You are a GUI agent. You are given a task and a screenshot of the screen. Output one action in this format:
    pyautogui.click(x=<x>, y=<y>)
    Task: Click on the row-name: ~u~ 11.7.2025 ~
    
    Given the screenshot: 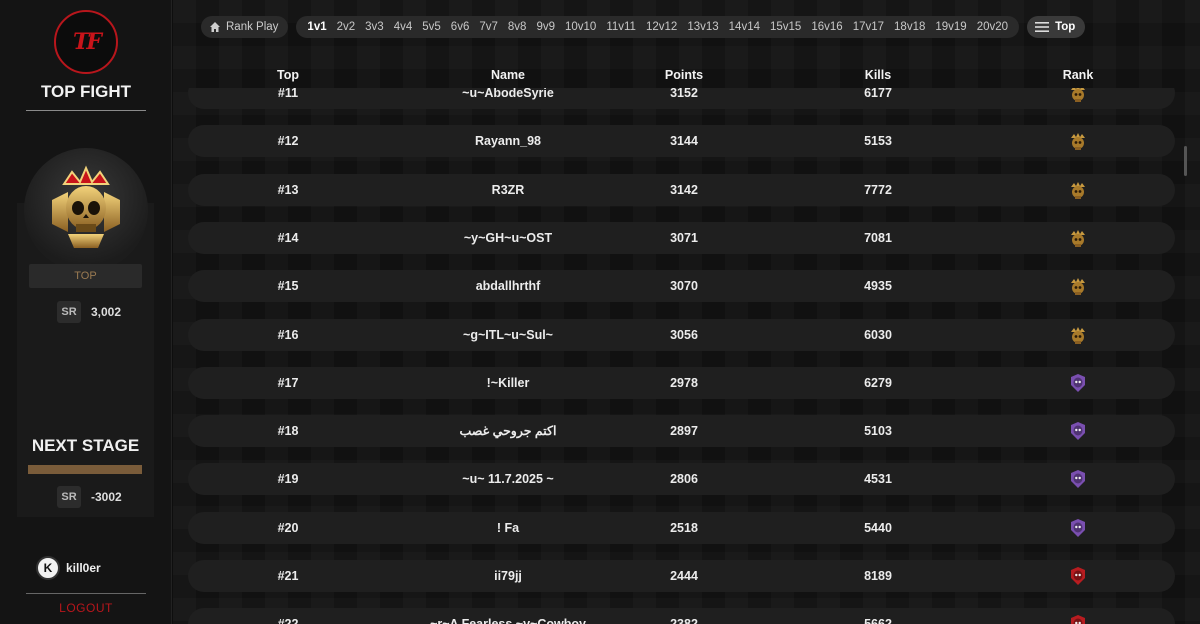 What is the action you would take?
    pyautogui.click(x=508, y=479)
    